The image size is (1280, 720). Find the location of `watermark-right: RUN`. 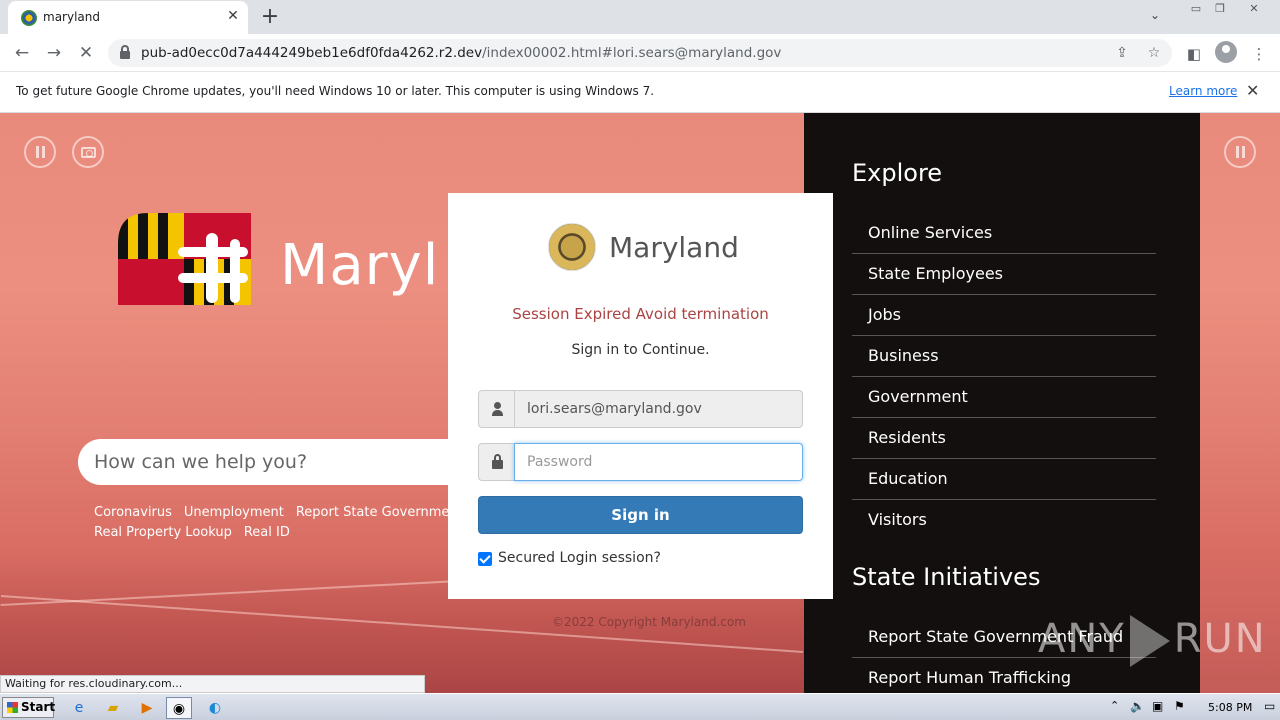

watermark-right: RUN is located at coordinates (1220, 639).